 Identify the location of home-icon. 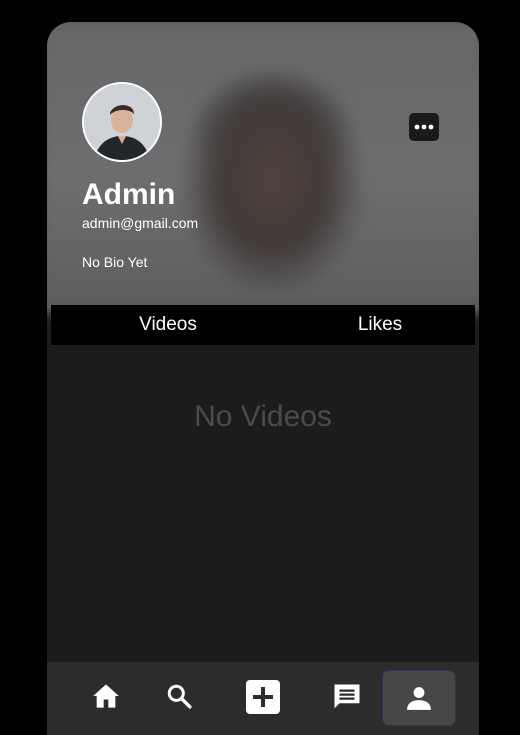
(106, 696).